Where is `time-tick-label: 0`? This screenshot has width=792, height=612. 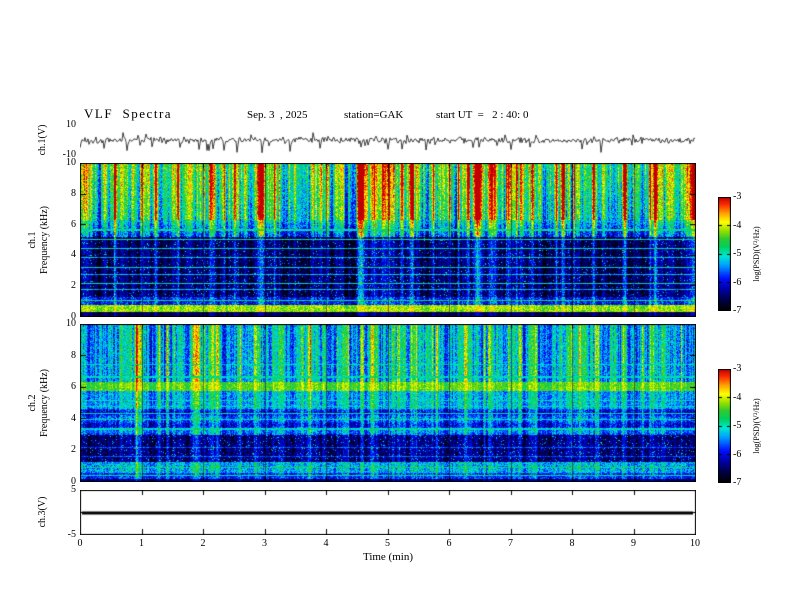 time-tick-label: 0 is located at coordinates (80, 543).